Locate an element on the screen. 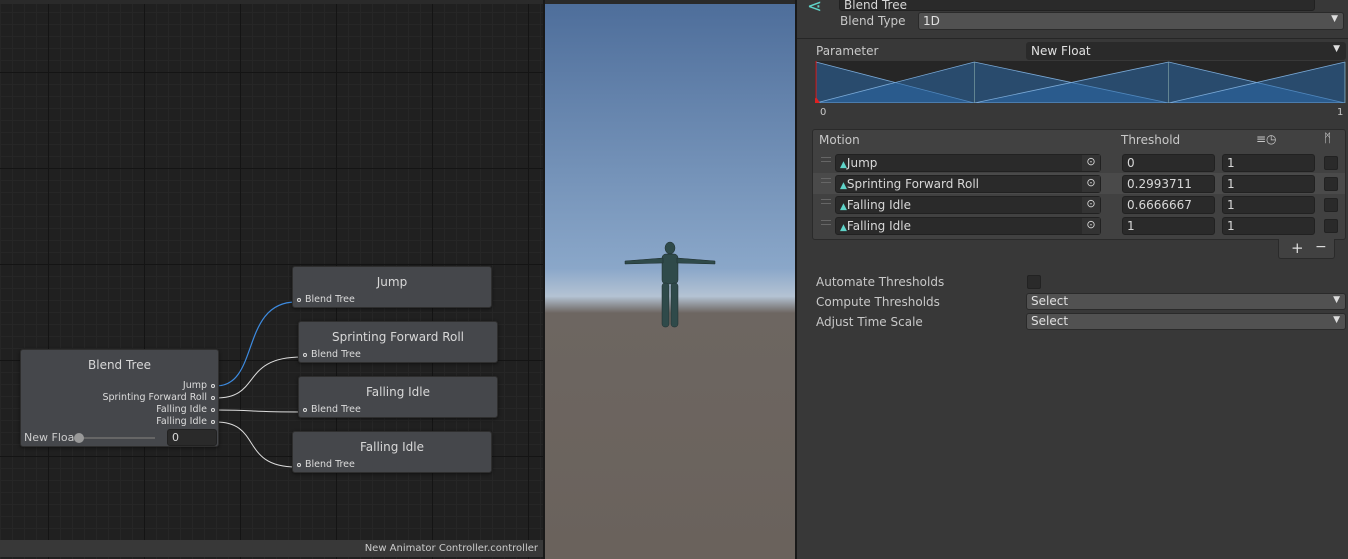 The width and height of the screenshot is (1348, 559). threshold-field: 0 is located at coordinates (1168, 163).